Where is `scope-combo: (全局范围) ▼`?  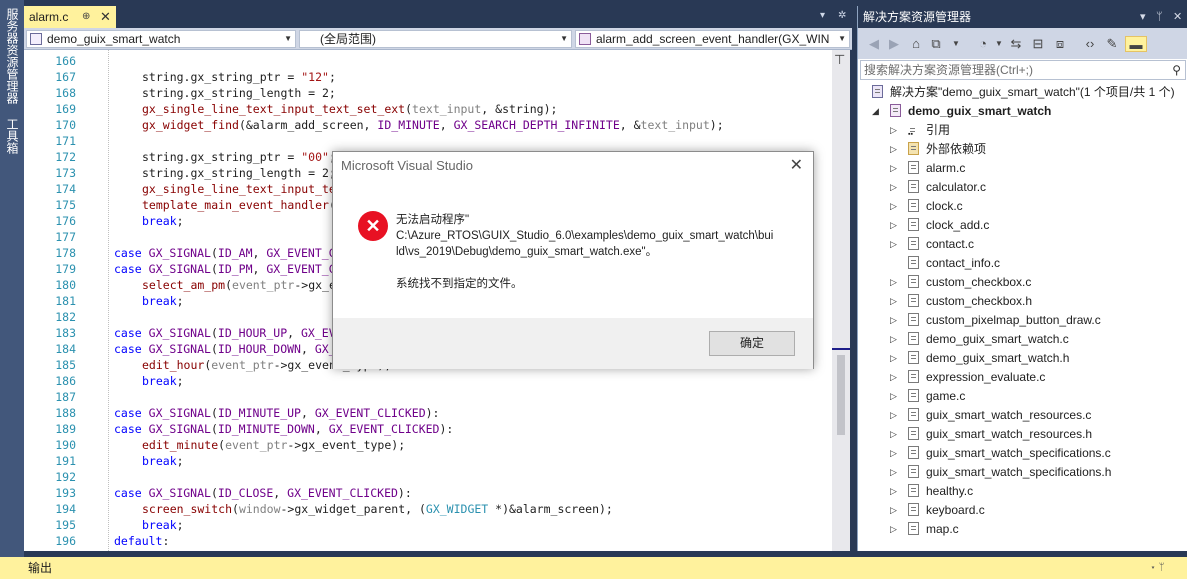 scope-combo: (全局范围) ▼ is located at coordinates (435, 39).